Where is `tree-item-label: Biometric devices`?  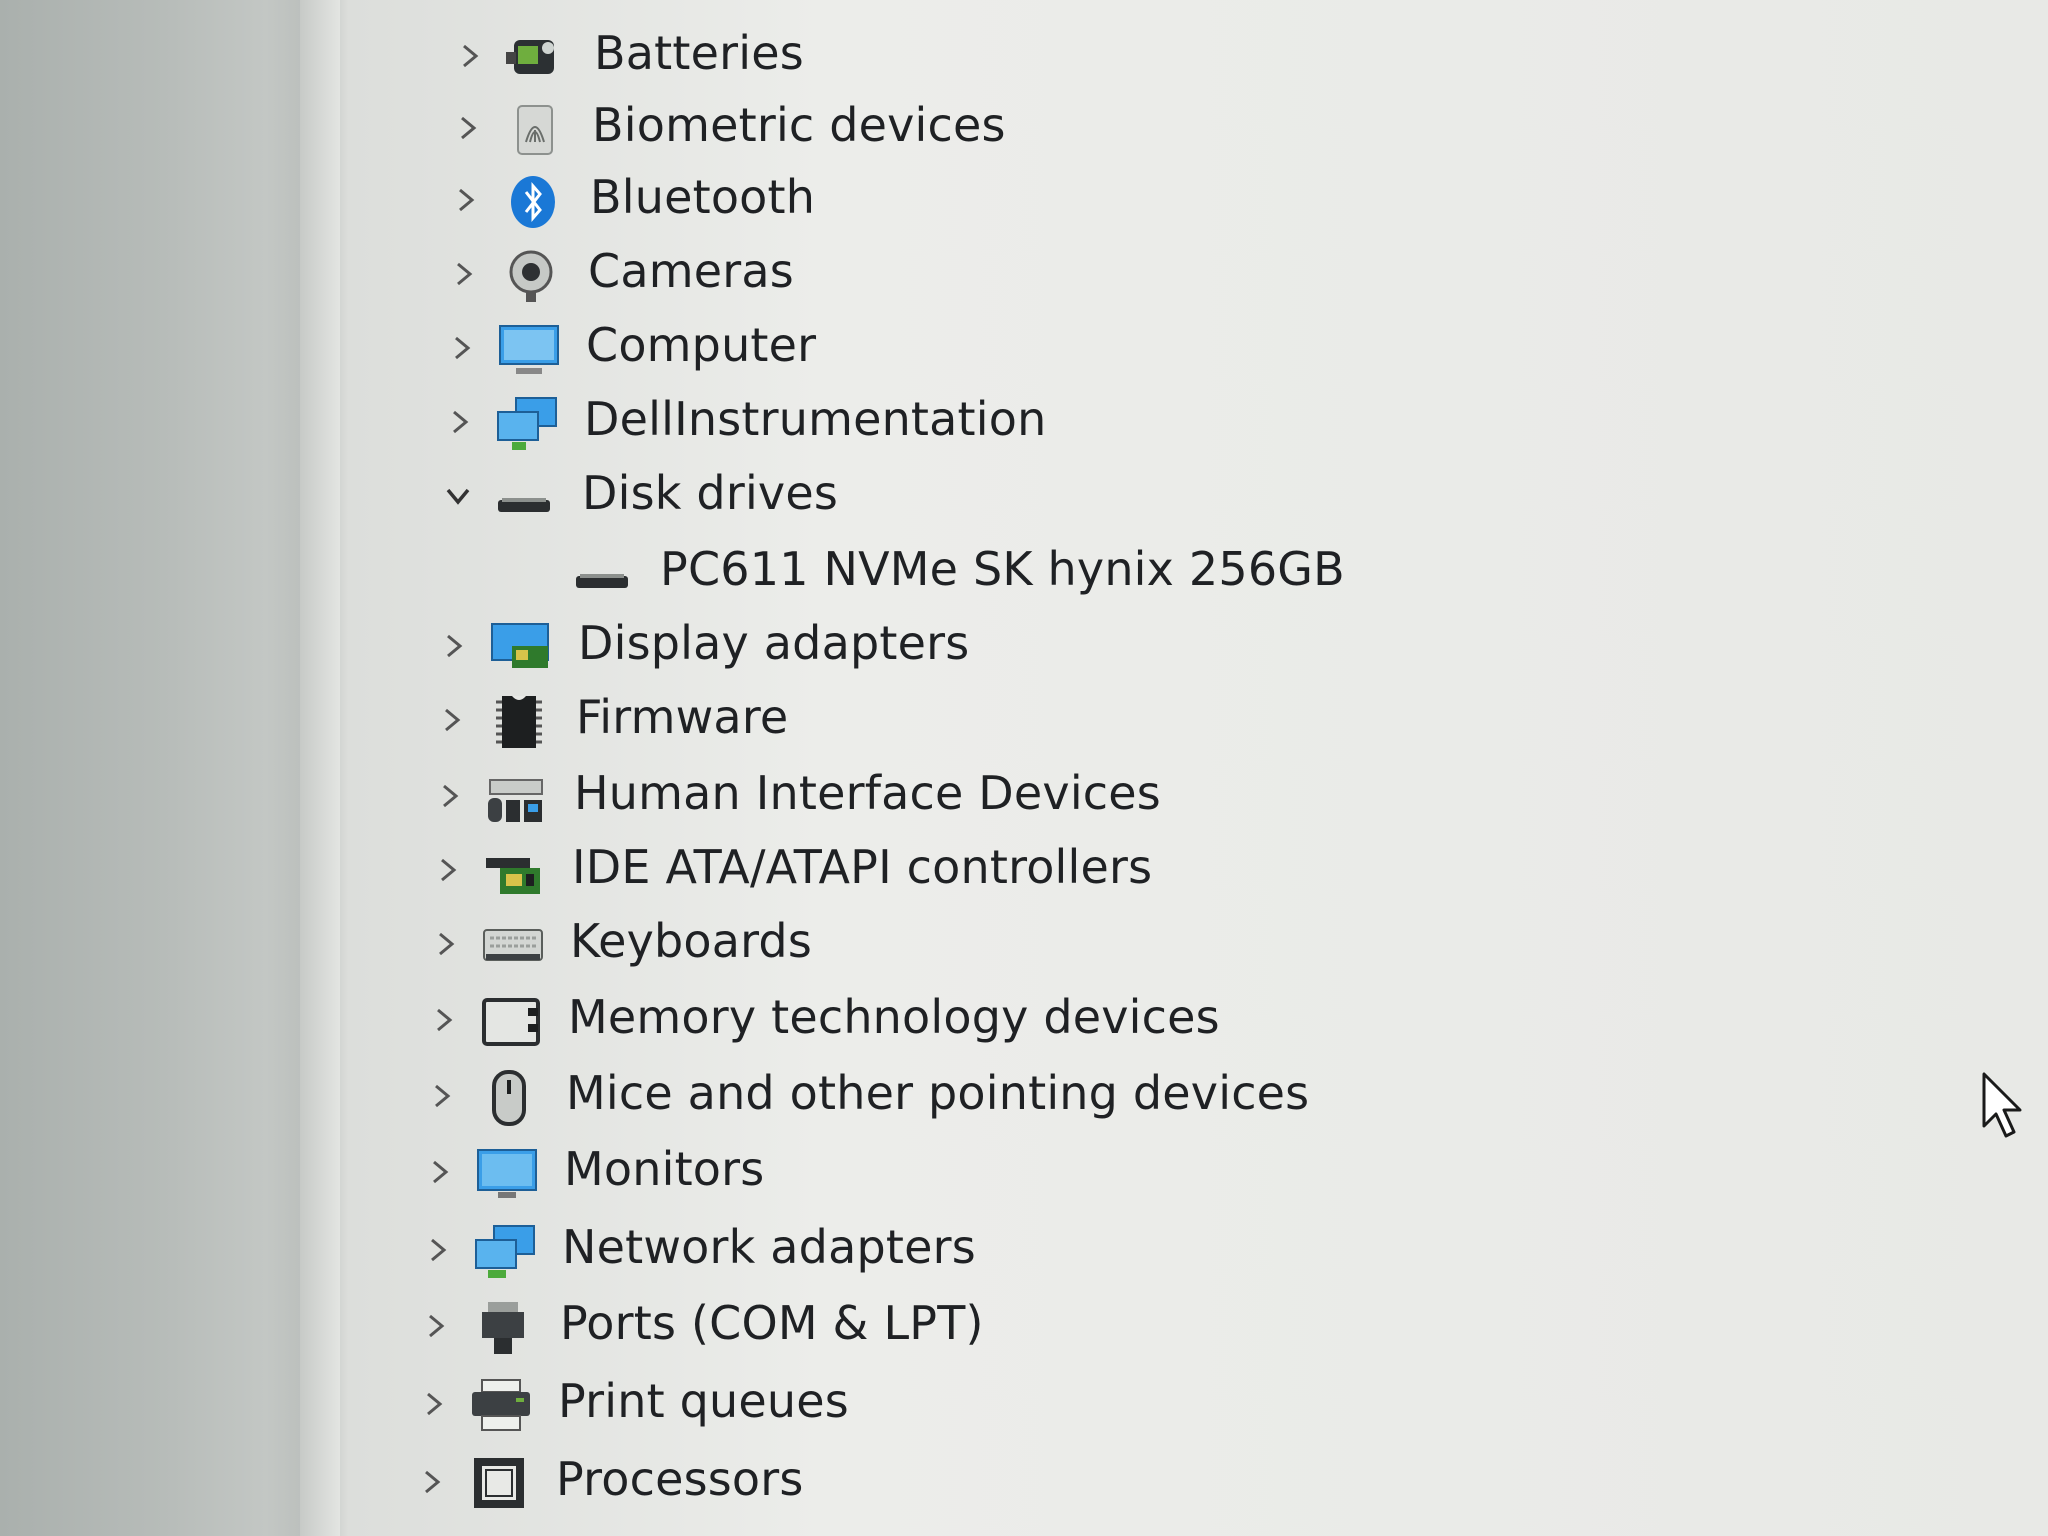
tree-item-label: Biometric devices is located at coordinates (799, 125).